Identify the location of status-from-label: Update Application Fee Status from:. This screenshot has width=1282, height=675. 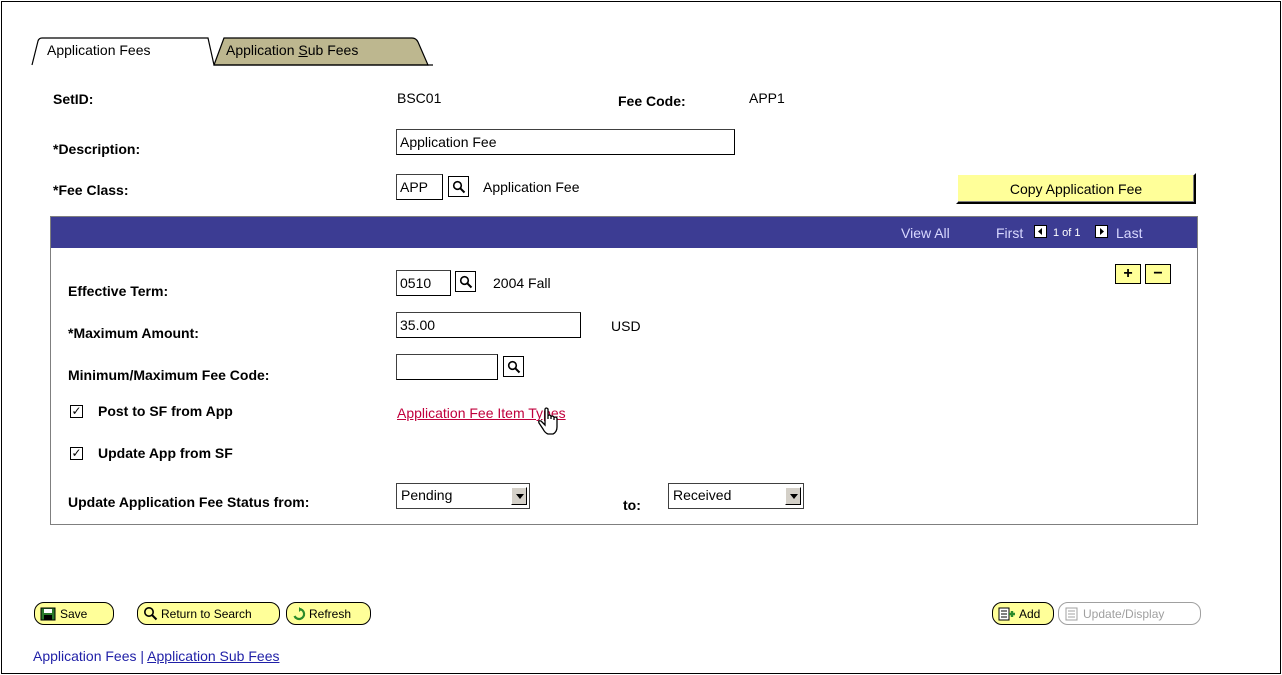
(189, 502).